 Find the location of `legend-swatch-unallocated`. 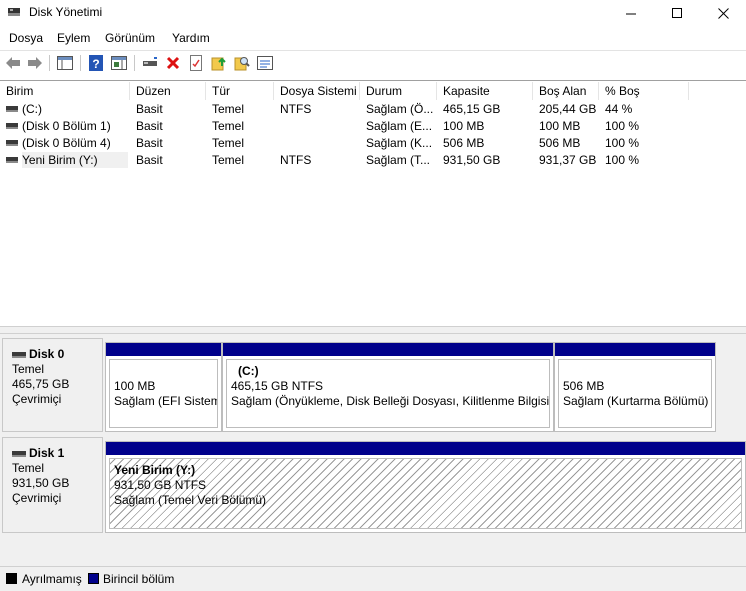

legend-swatch-unallocated is located at coordinates (11, 578).